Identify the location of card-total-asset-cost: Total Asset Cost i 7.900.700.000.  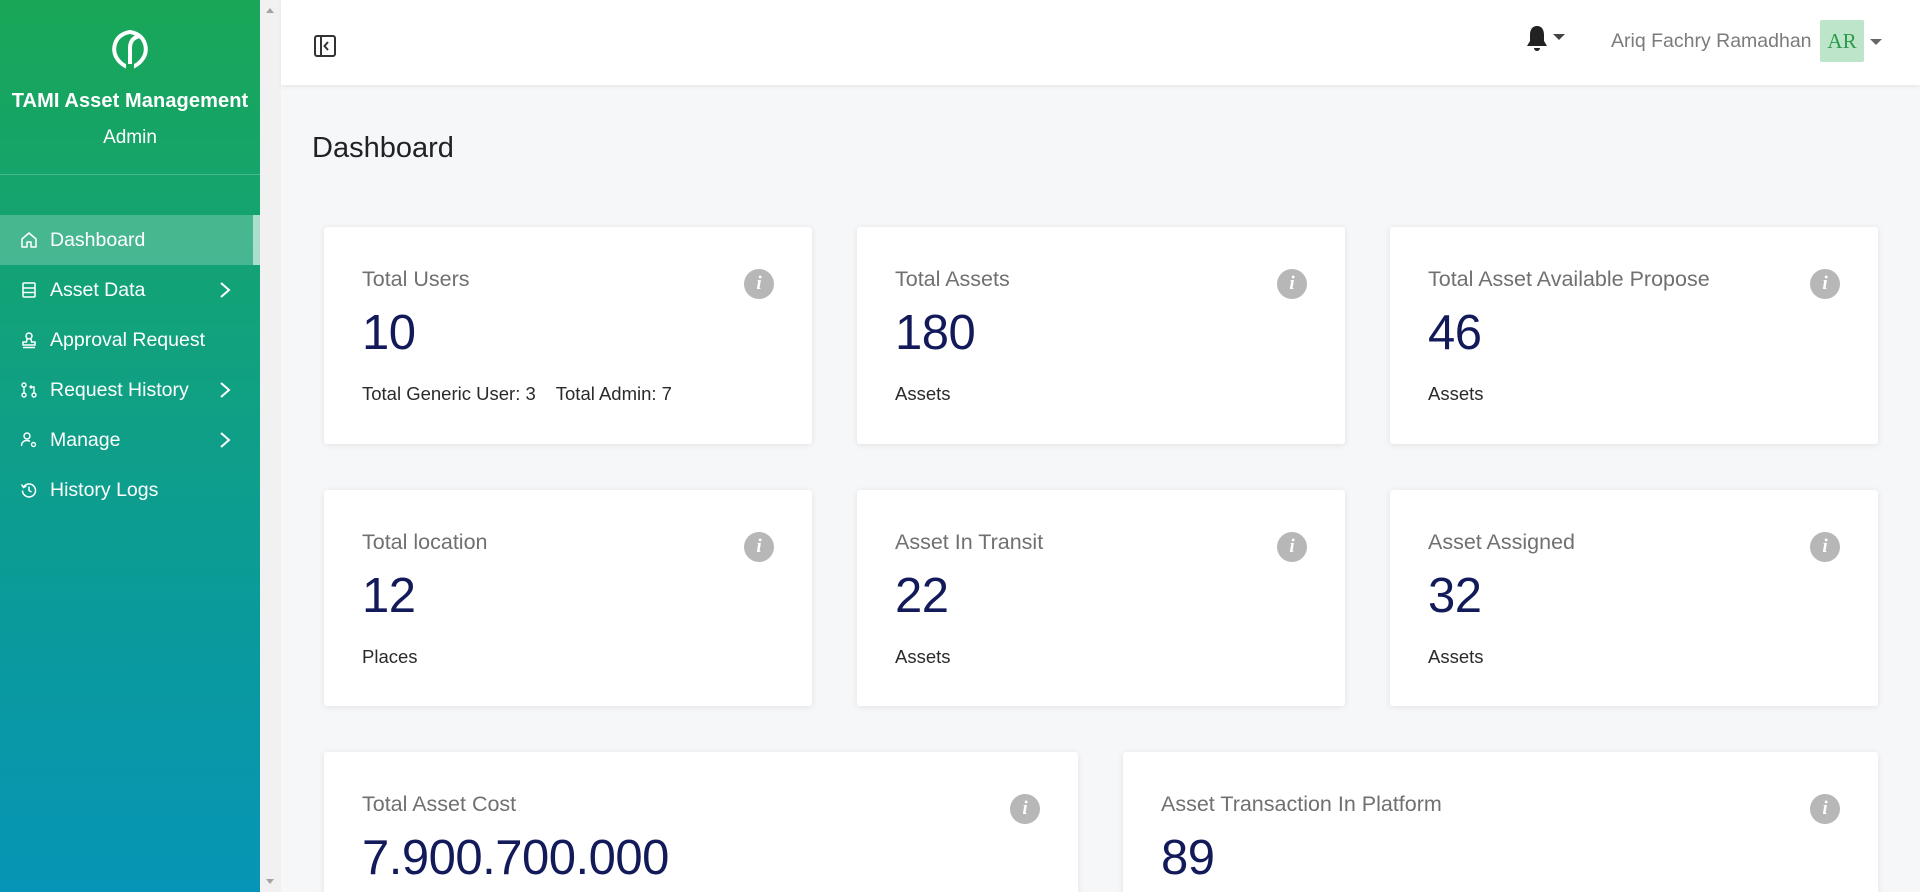
(701, 822).